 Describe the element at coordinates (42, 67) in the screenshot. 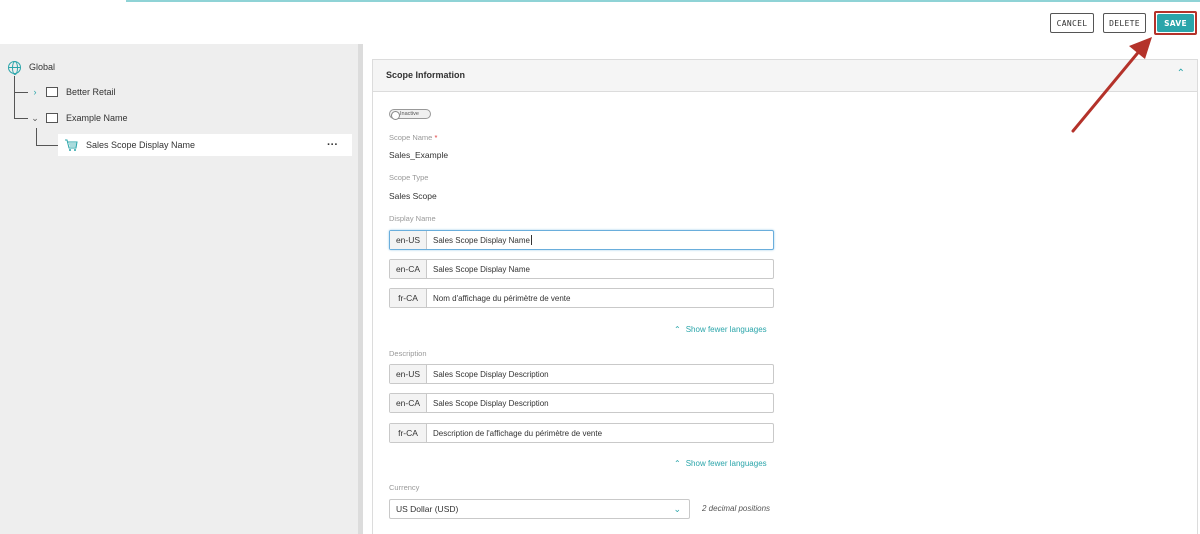

I see `tree-node-label: Global` at that location.